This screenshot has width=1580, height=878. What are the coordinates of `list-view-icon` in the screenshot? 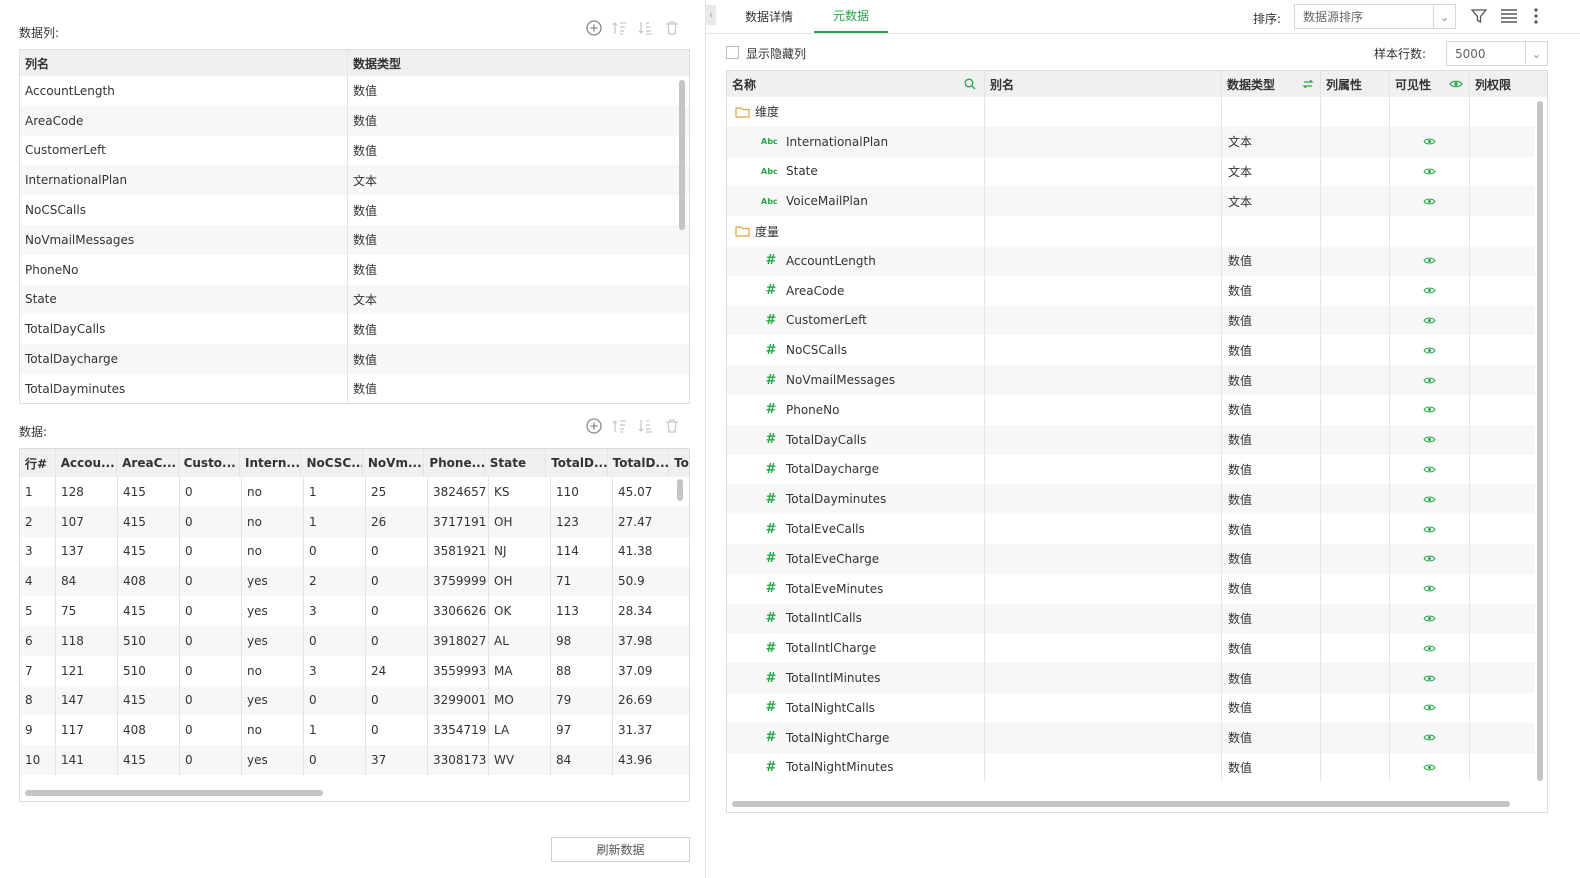 It's located at (1509, 17).